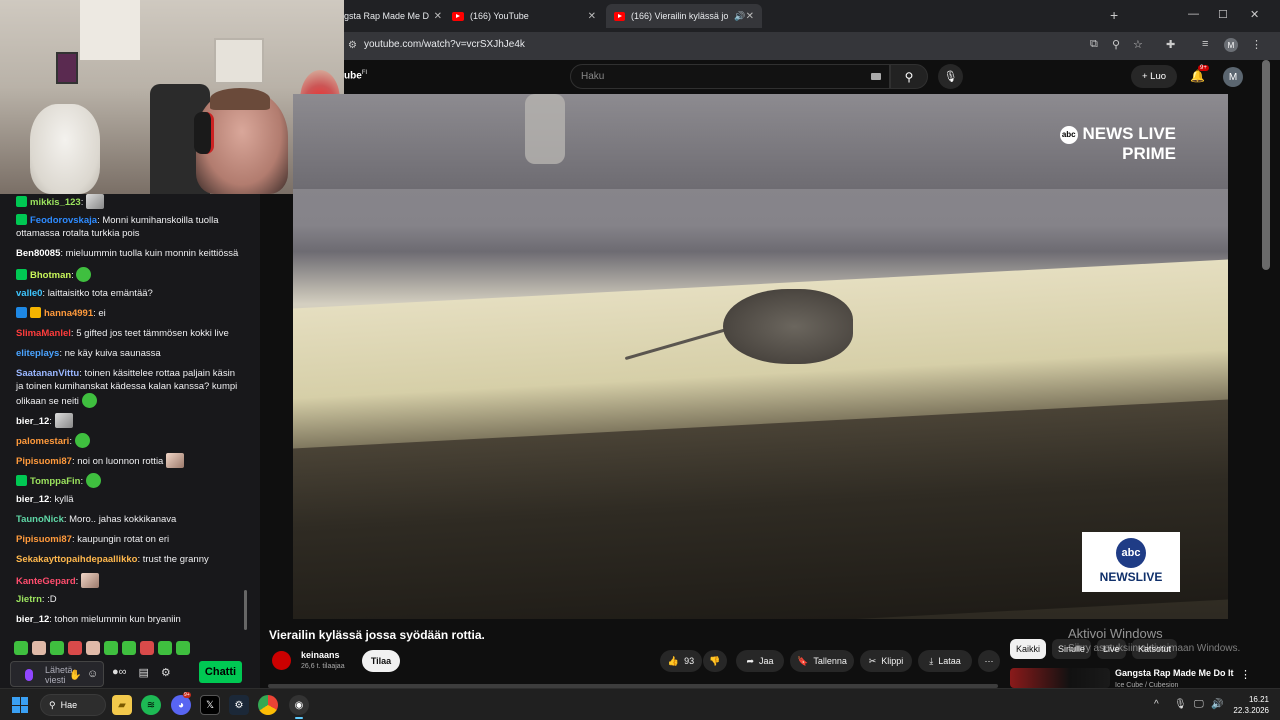 The width and height of the screenshot is (1280, 720). What do you see at coordinates (122, 705) in the screenshot?
I see `file-explorer-icon: ▰` at bounding box center [122, 705].